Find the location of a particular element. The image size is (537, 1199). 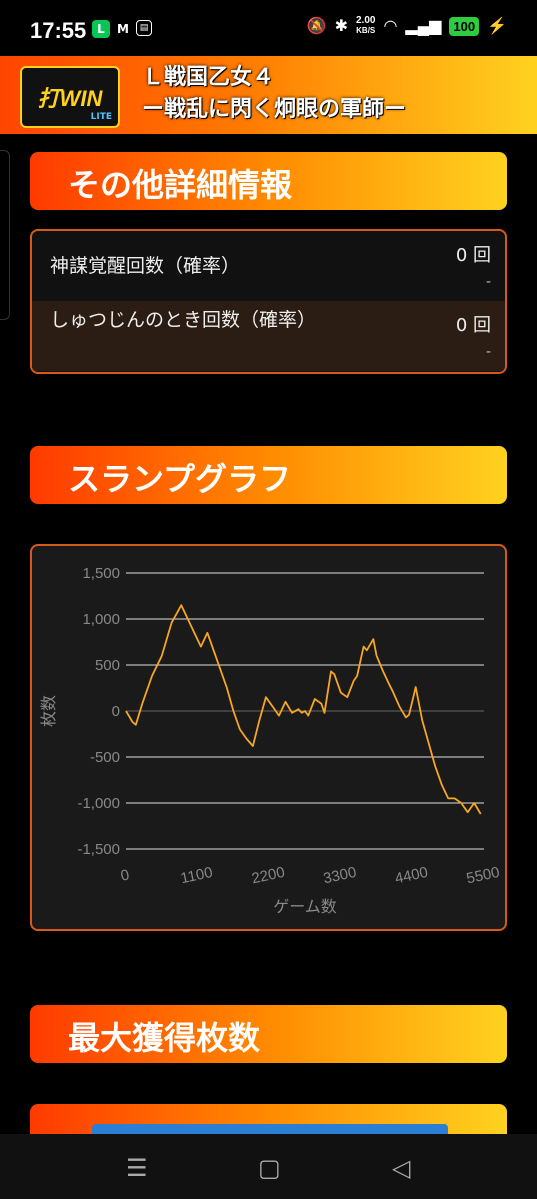

y-tick-label: -1,000 is located at coordinates (98, 803).